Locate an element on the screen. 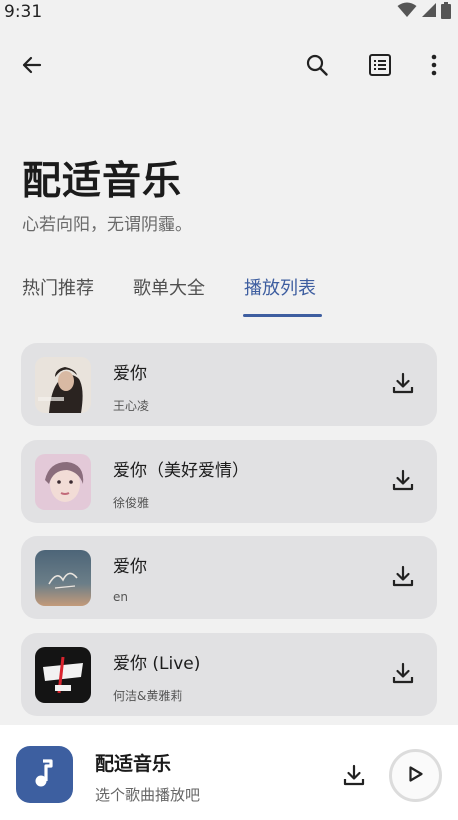 The width and height of the screenshot is (458, 820). list-view-button is located at coordinates (380, 67).